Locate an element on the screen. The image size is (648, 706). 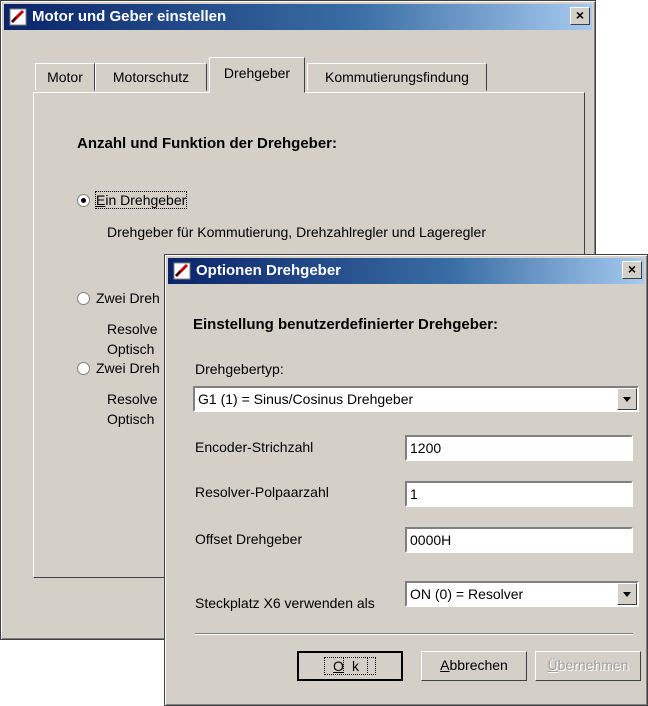
encoder-type-label: Drehgebertyp: is located at coordinates (239, 369).